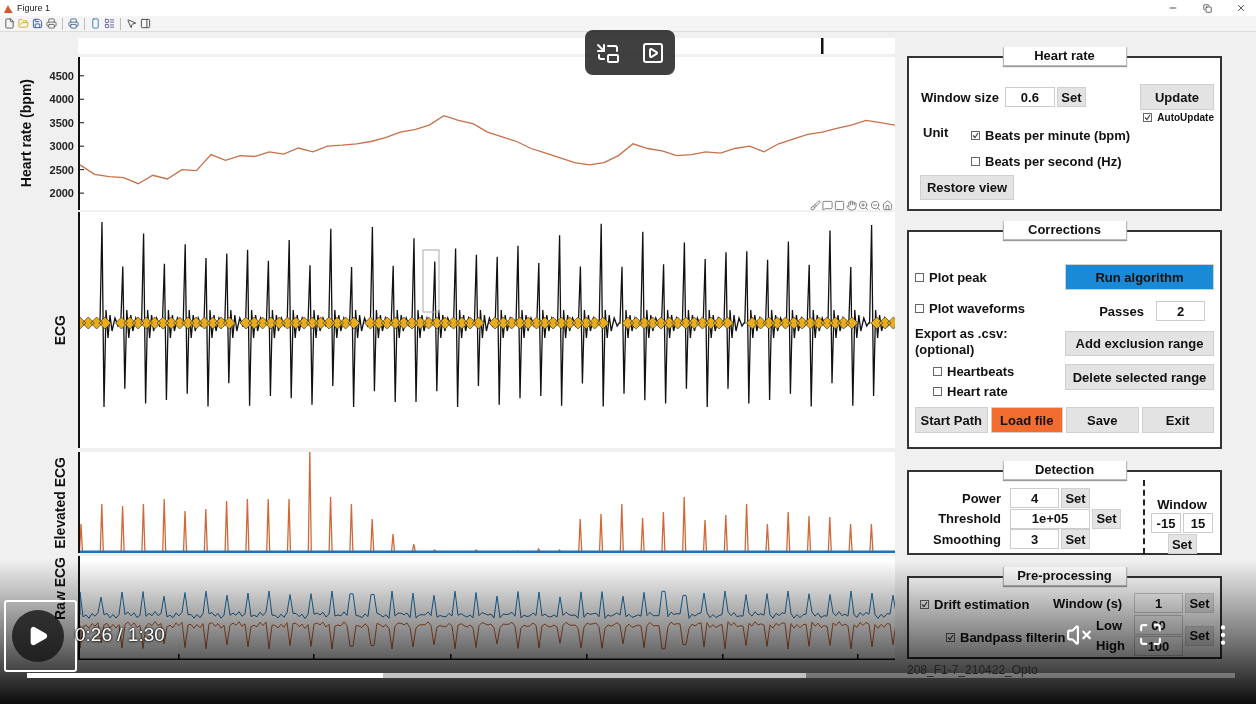 The height and width of the screenshot is (704, 1256). Describe the element at coordinates (61, 122) in the screenshot. I see `tick-label: 3500` at that location.